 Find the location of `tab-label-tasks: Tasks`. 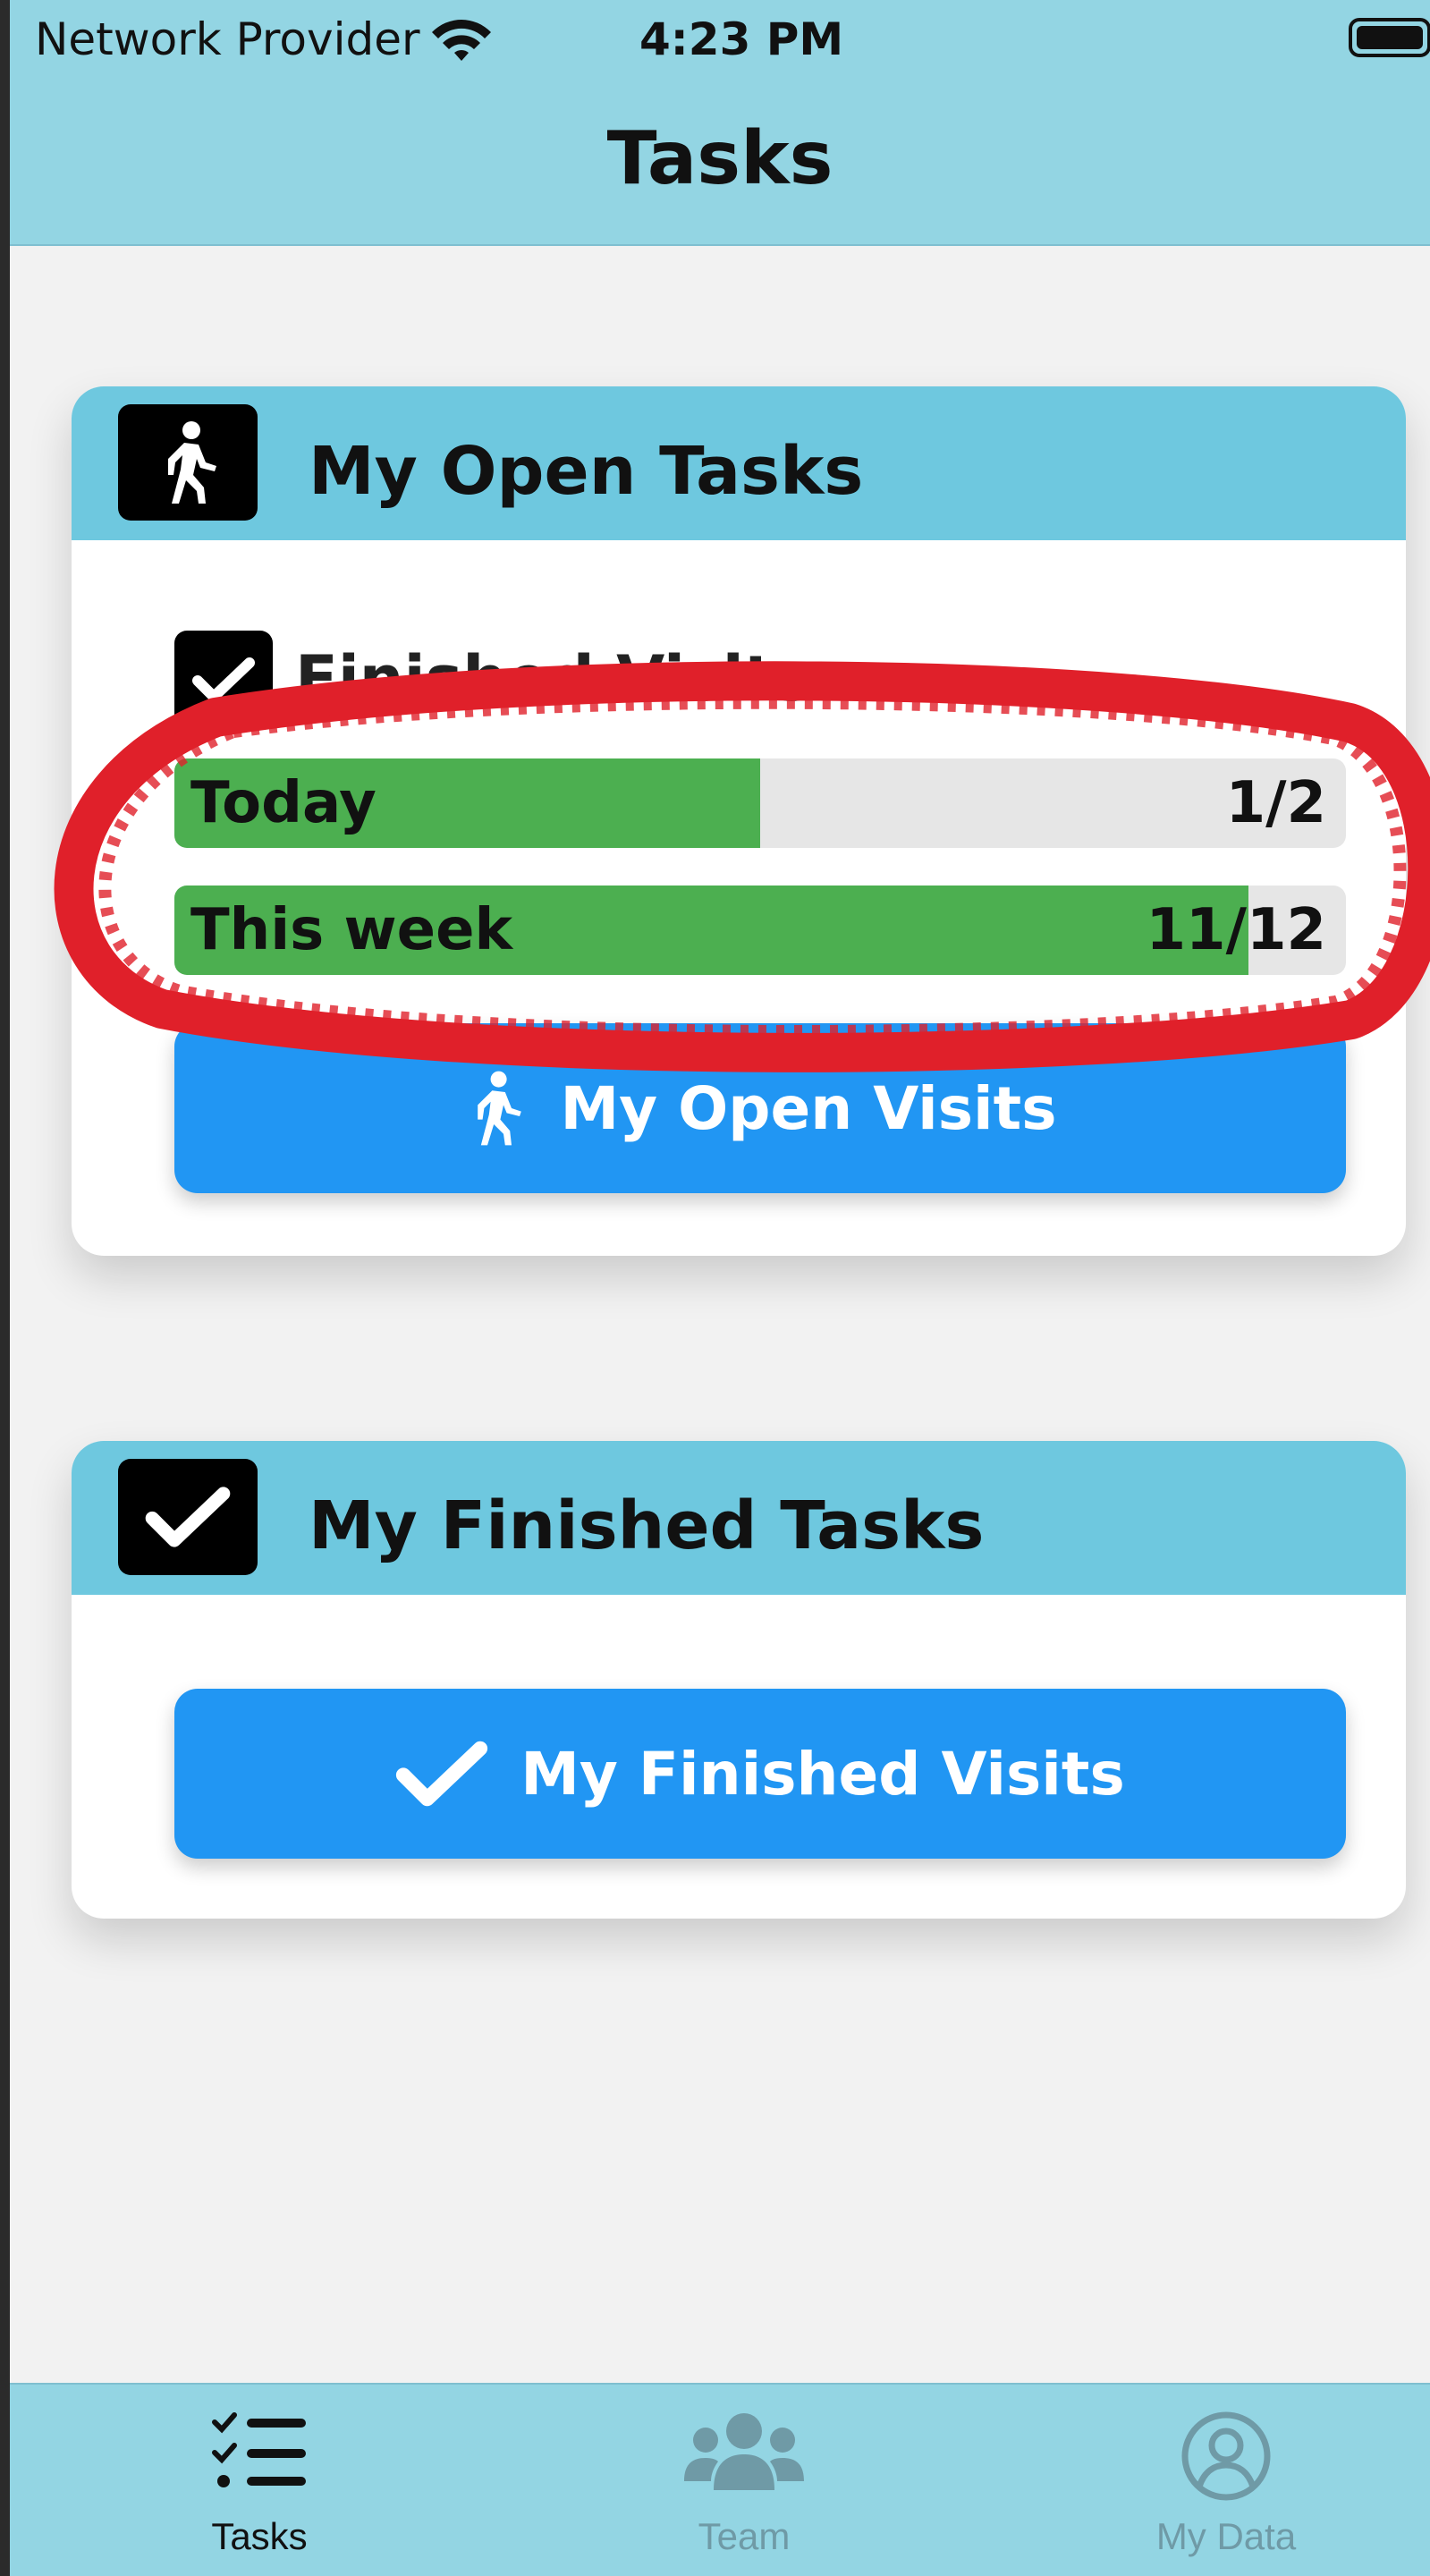

tab-label-tasks: Tasks is located at coordinates (259, 2536).